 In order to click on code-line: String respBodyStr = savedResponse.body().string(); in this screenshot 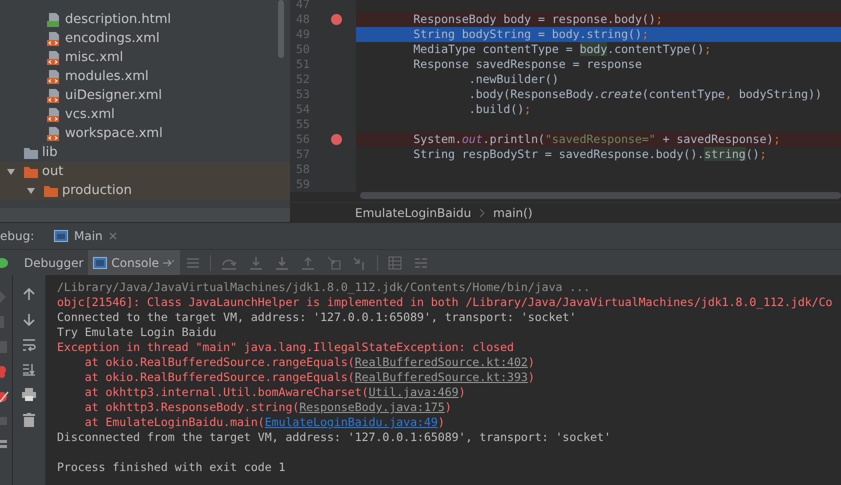, I will do `click(590, 154)`.